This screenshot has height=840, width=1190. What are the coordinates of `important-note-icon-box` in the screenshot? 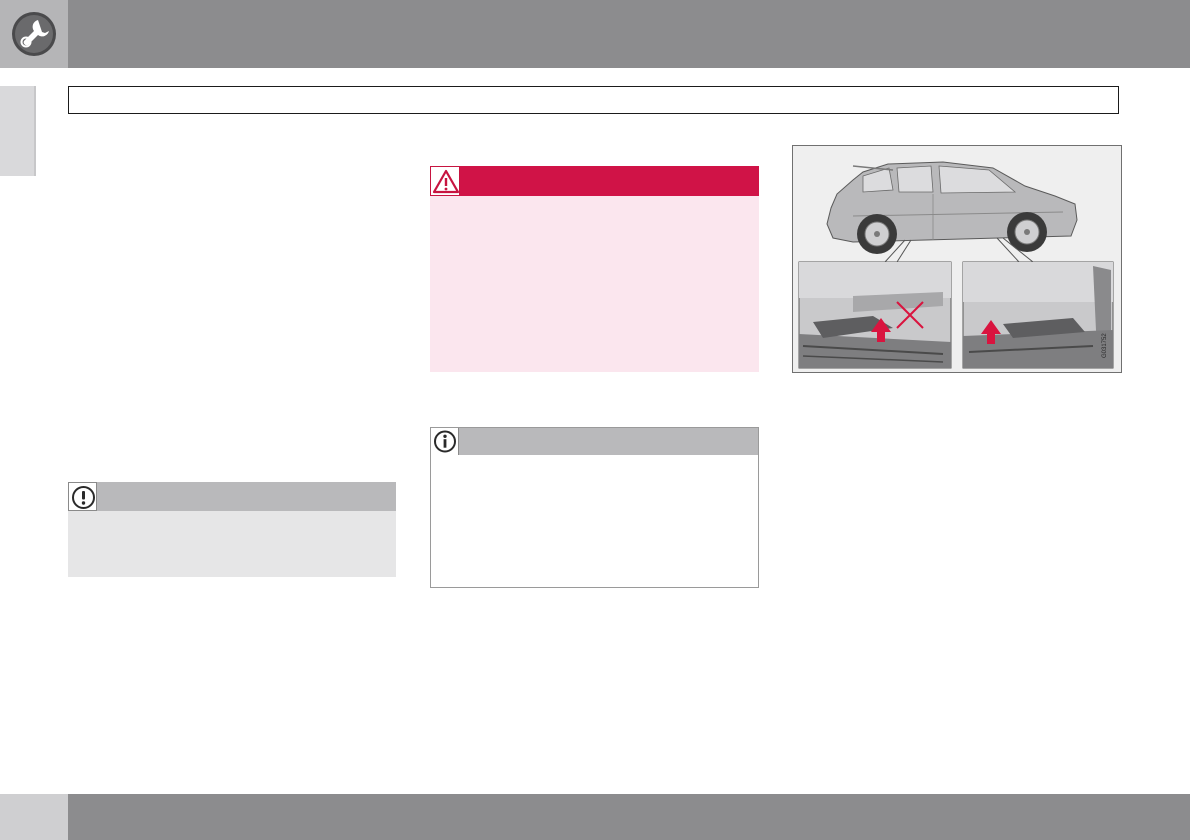 It's located at (82, 496).